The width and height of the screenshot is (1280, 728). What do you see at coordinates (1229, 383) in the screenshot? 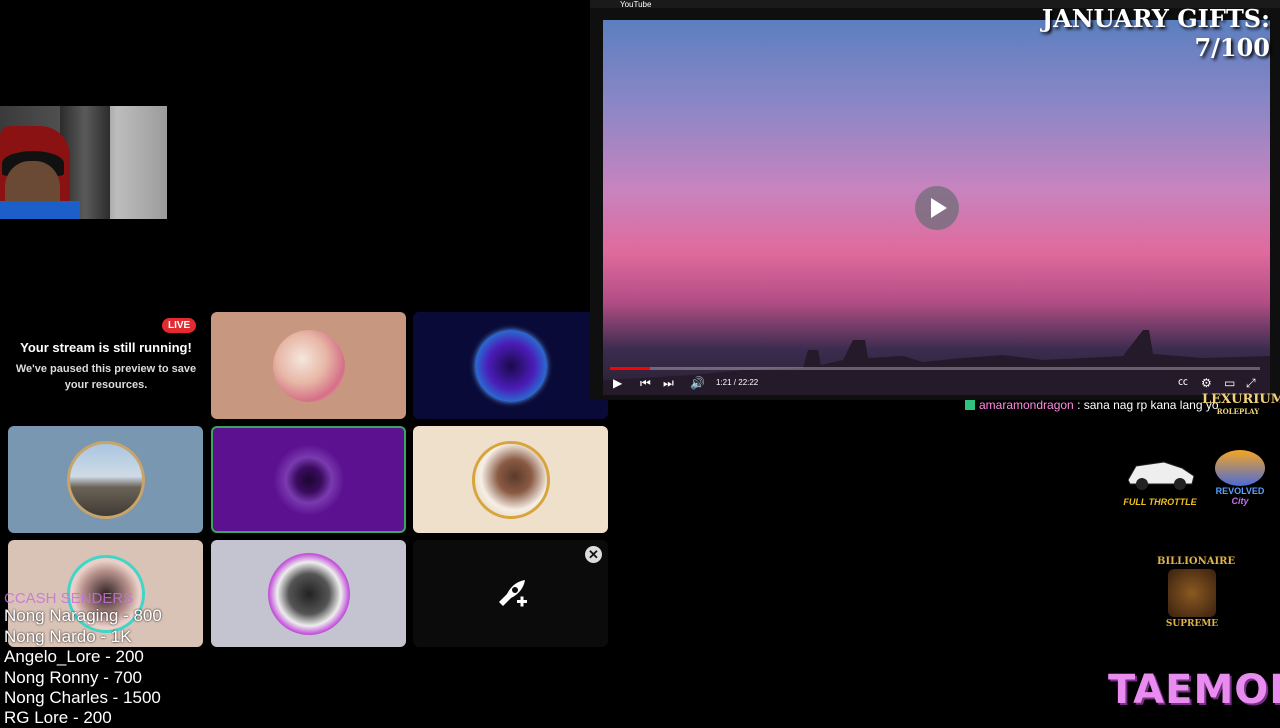
I see `miniplayer-icon: ▭` at bounding box center [1229, 383].